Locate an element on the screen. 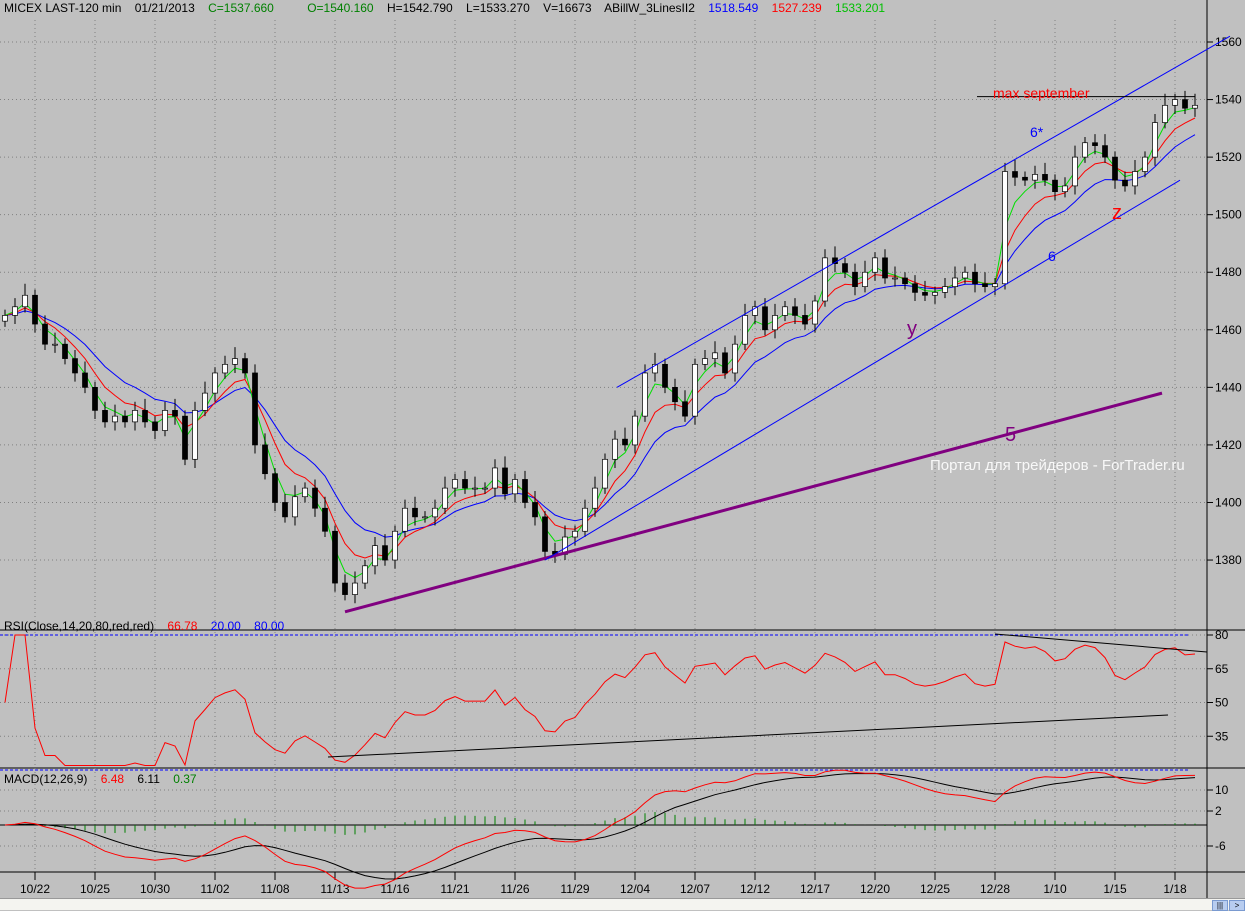  macd-tick-label: 2 is located at coordinates (1218, 811).